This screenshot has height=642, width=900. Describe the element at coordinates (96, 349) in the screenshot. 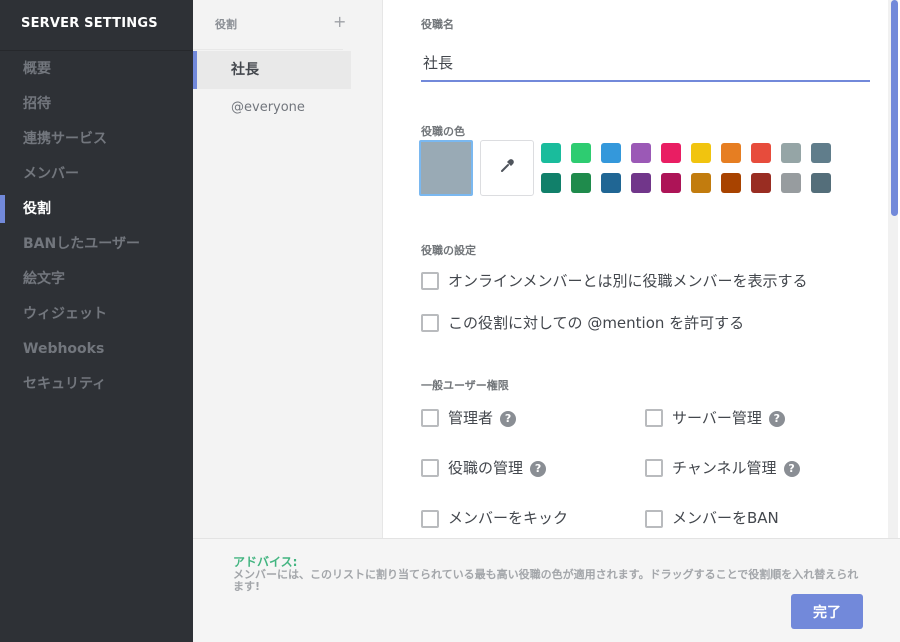

I see `sidebar-item-webhooks: Webhooks` at that location.